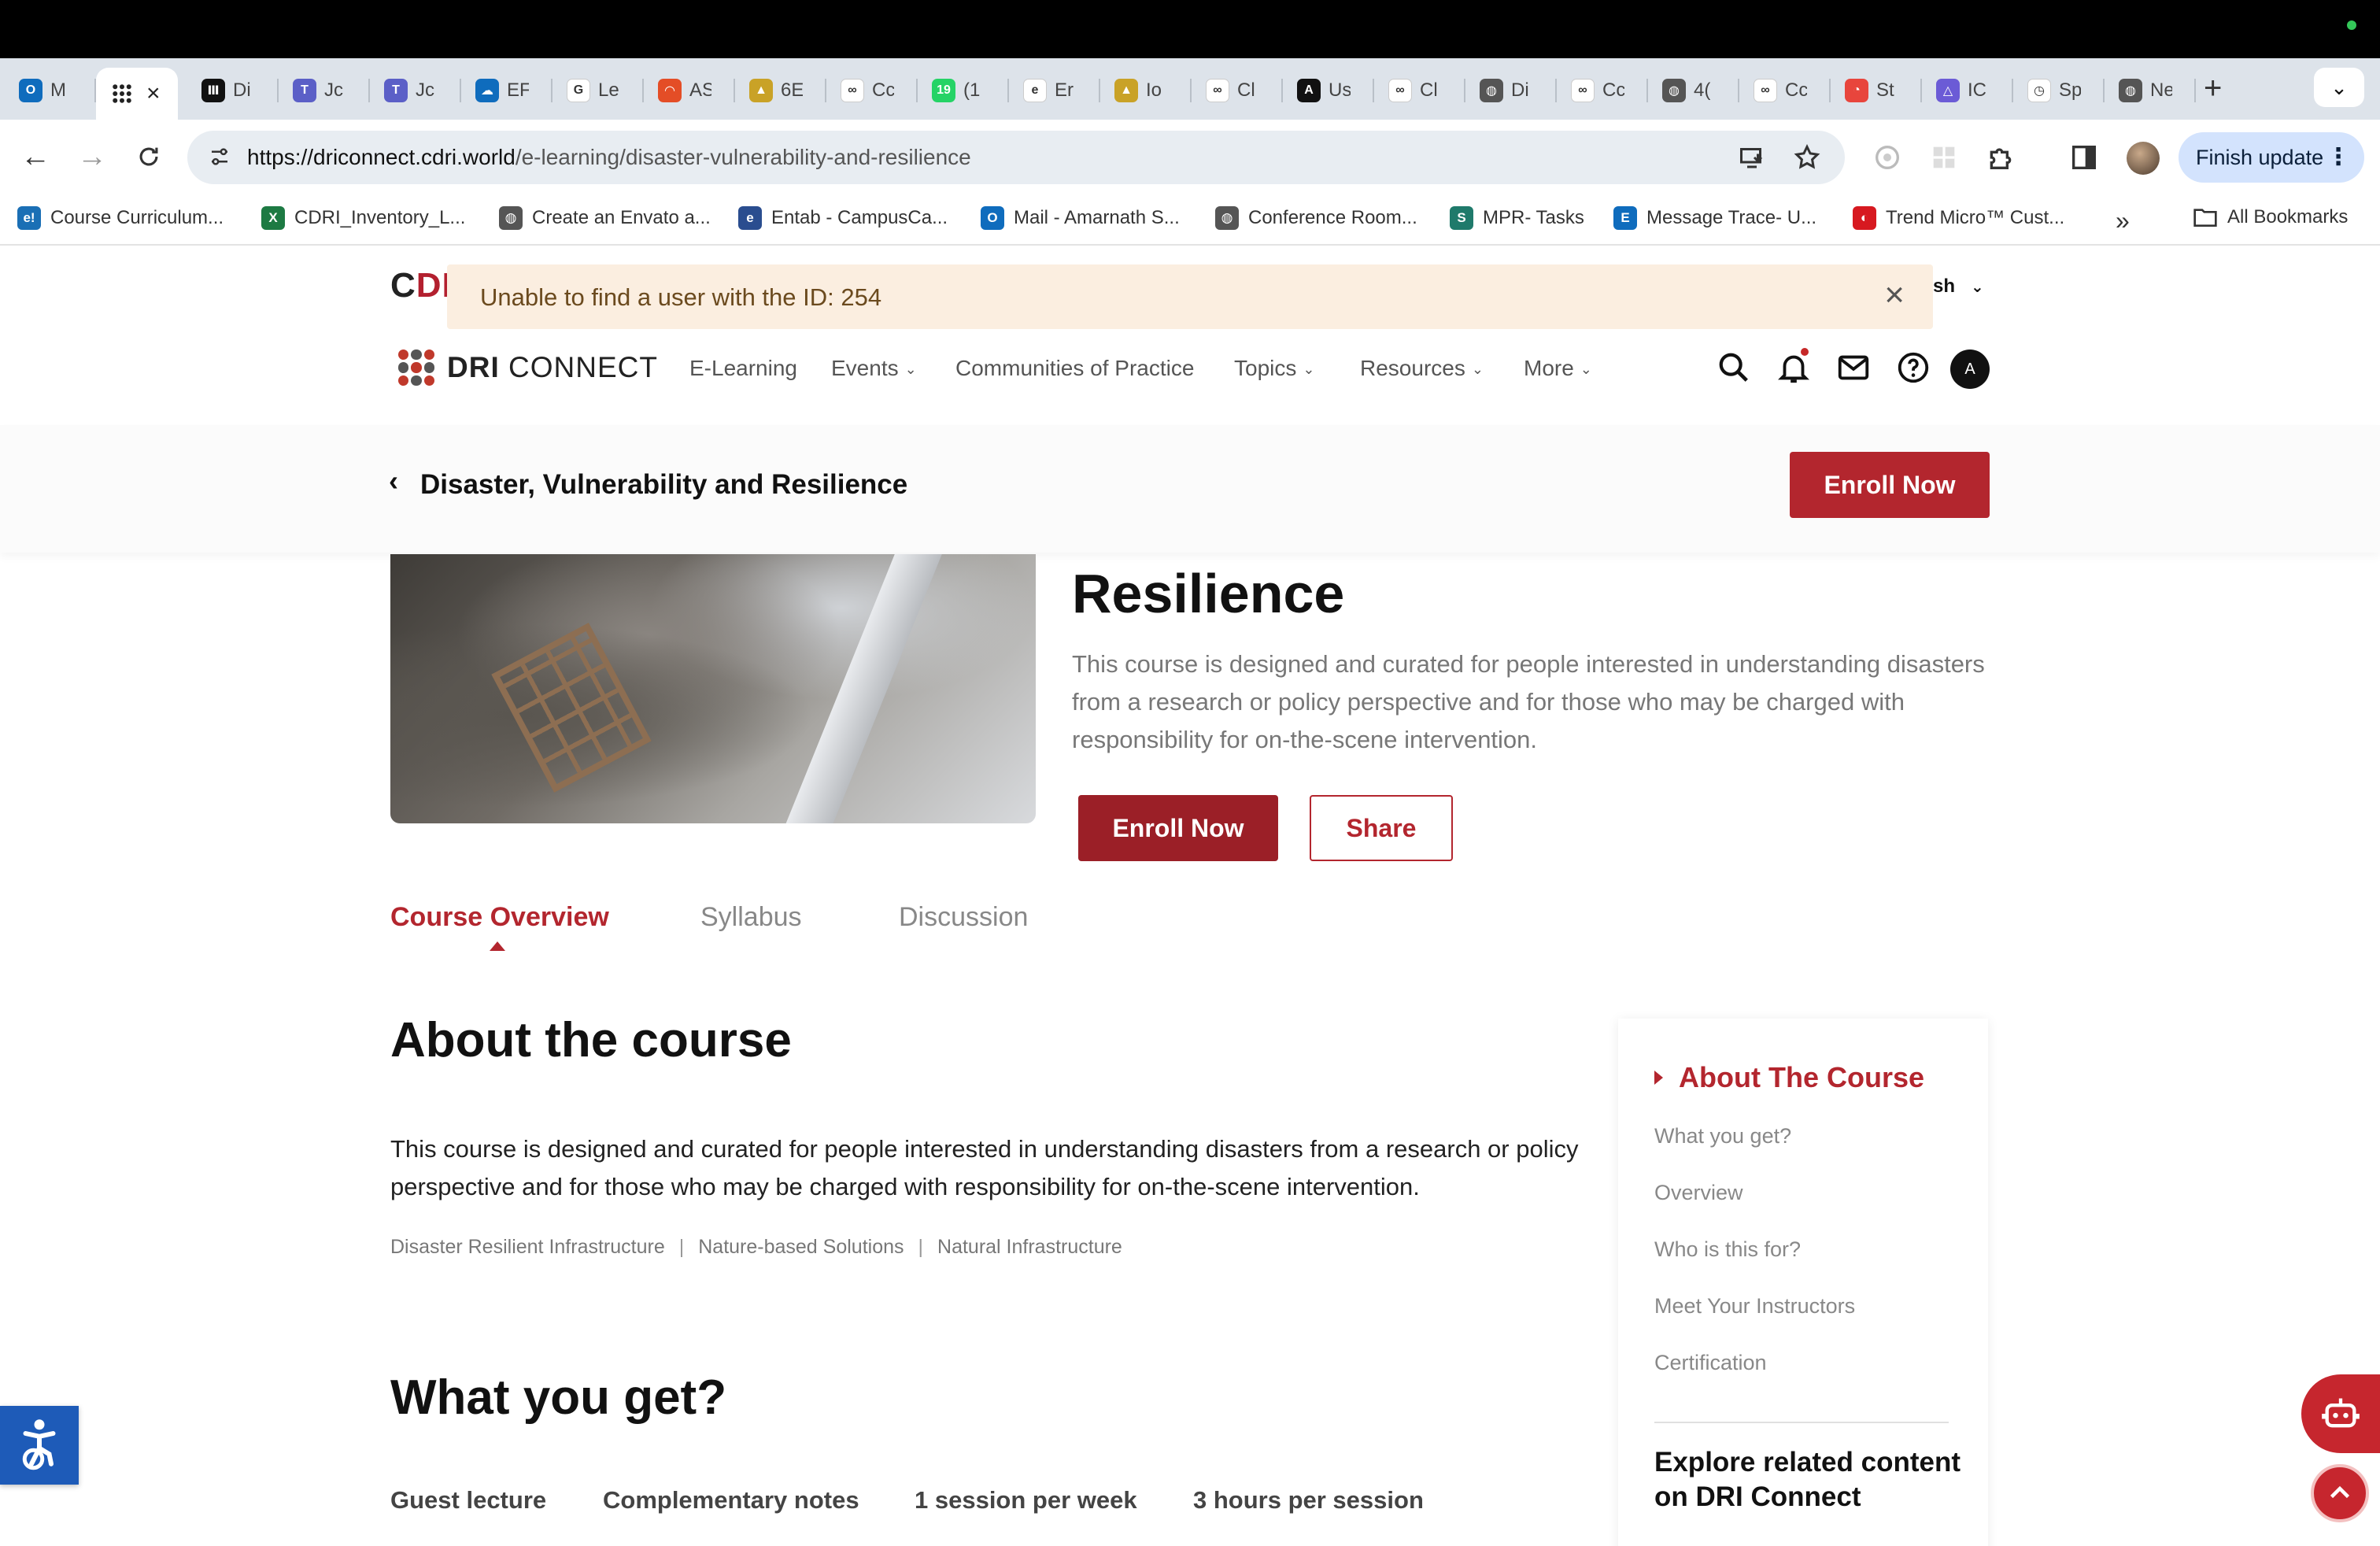 This screenshot has height=1546, width=2380. What do you see at coordinates (1054, 90) in the screenshot?
I see `browser-tab: e Er` at bounding box center [1054, 90].